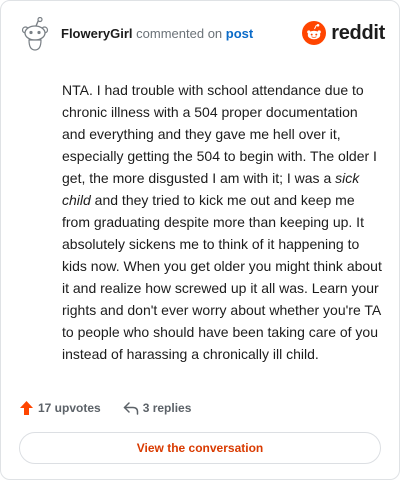 The width and height of the screenshot is (400, 480). Describe the element at coordinates (97, 33) in the screenshot. I see `username-link: FloweryGirl` at that location.